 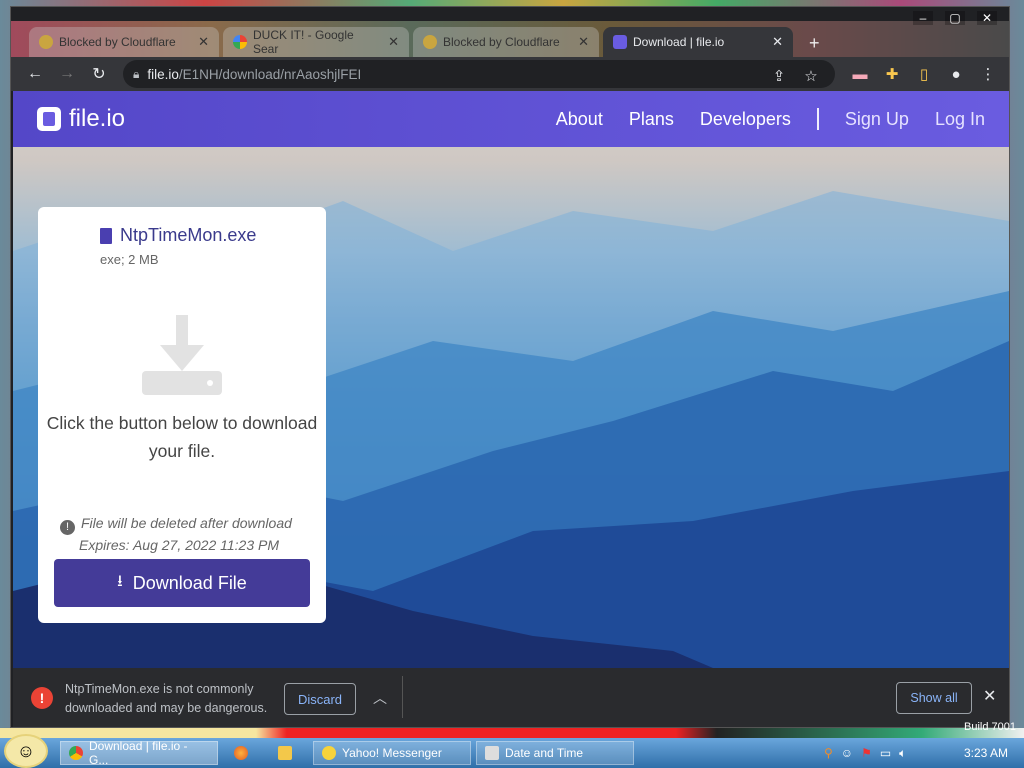 I want to click on download-icon: ⭳, so click(x=120, y=581).